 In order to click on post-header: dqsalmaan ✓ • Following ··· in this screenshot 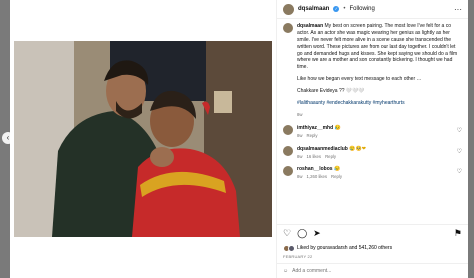, I will do `click(372, 9)`.